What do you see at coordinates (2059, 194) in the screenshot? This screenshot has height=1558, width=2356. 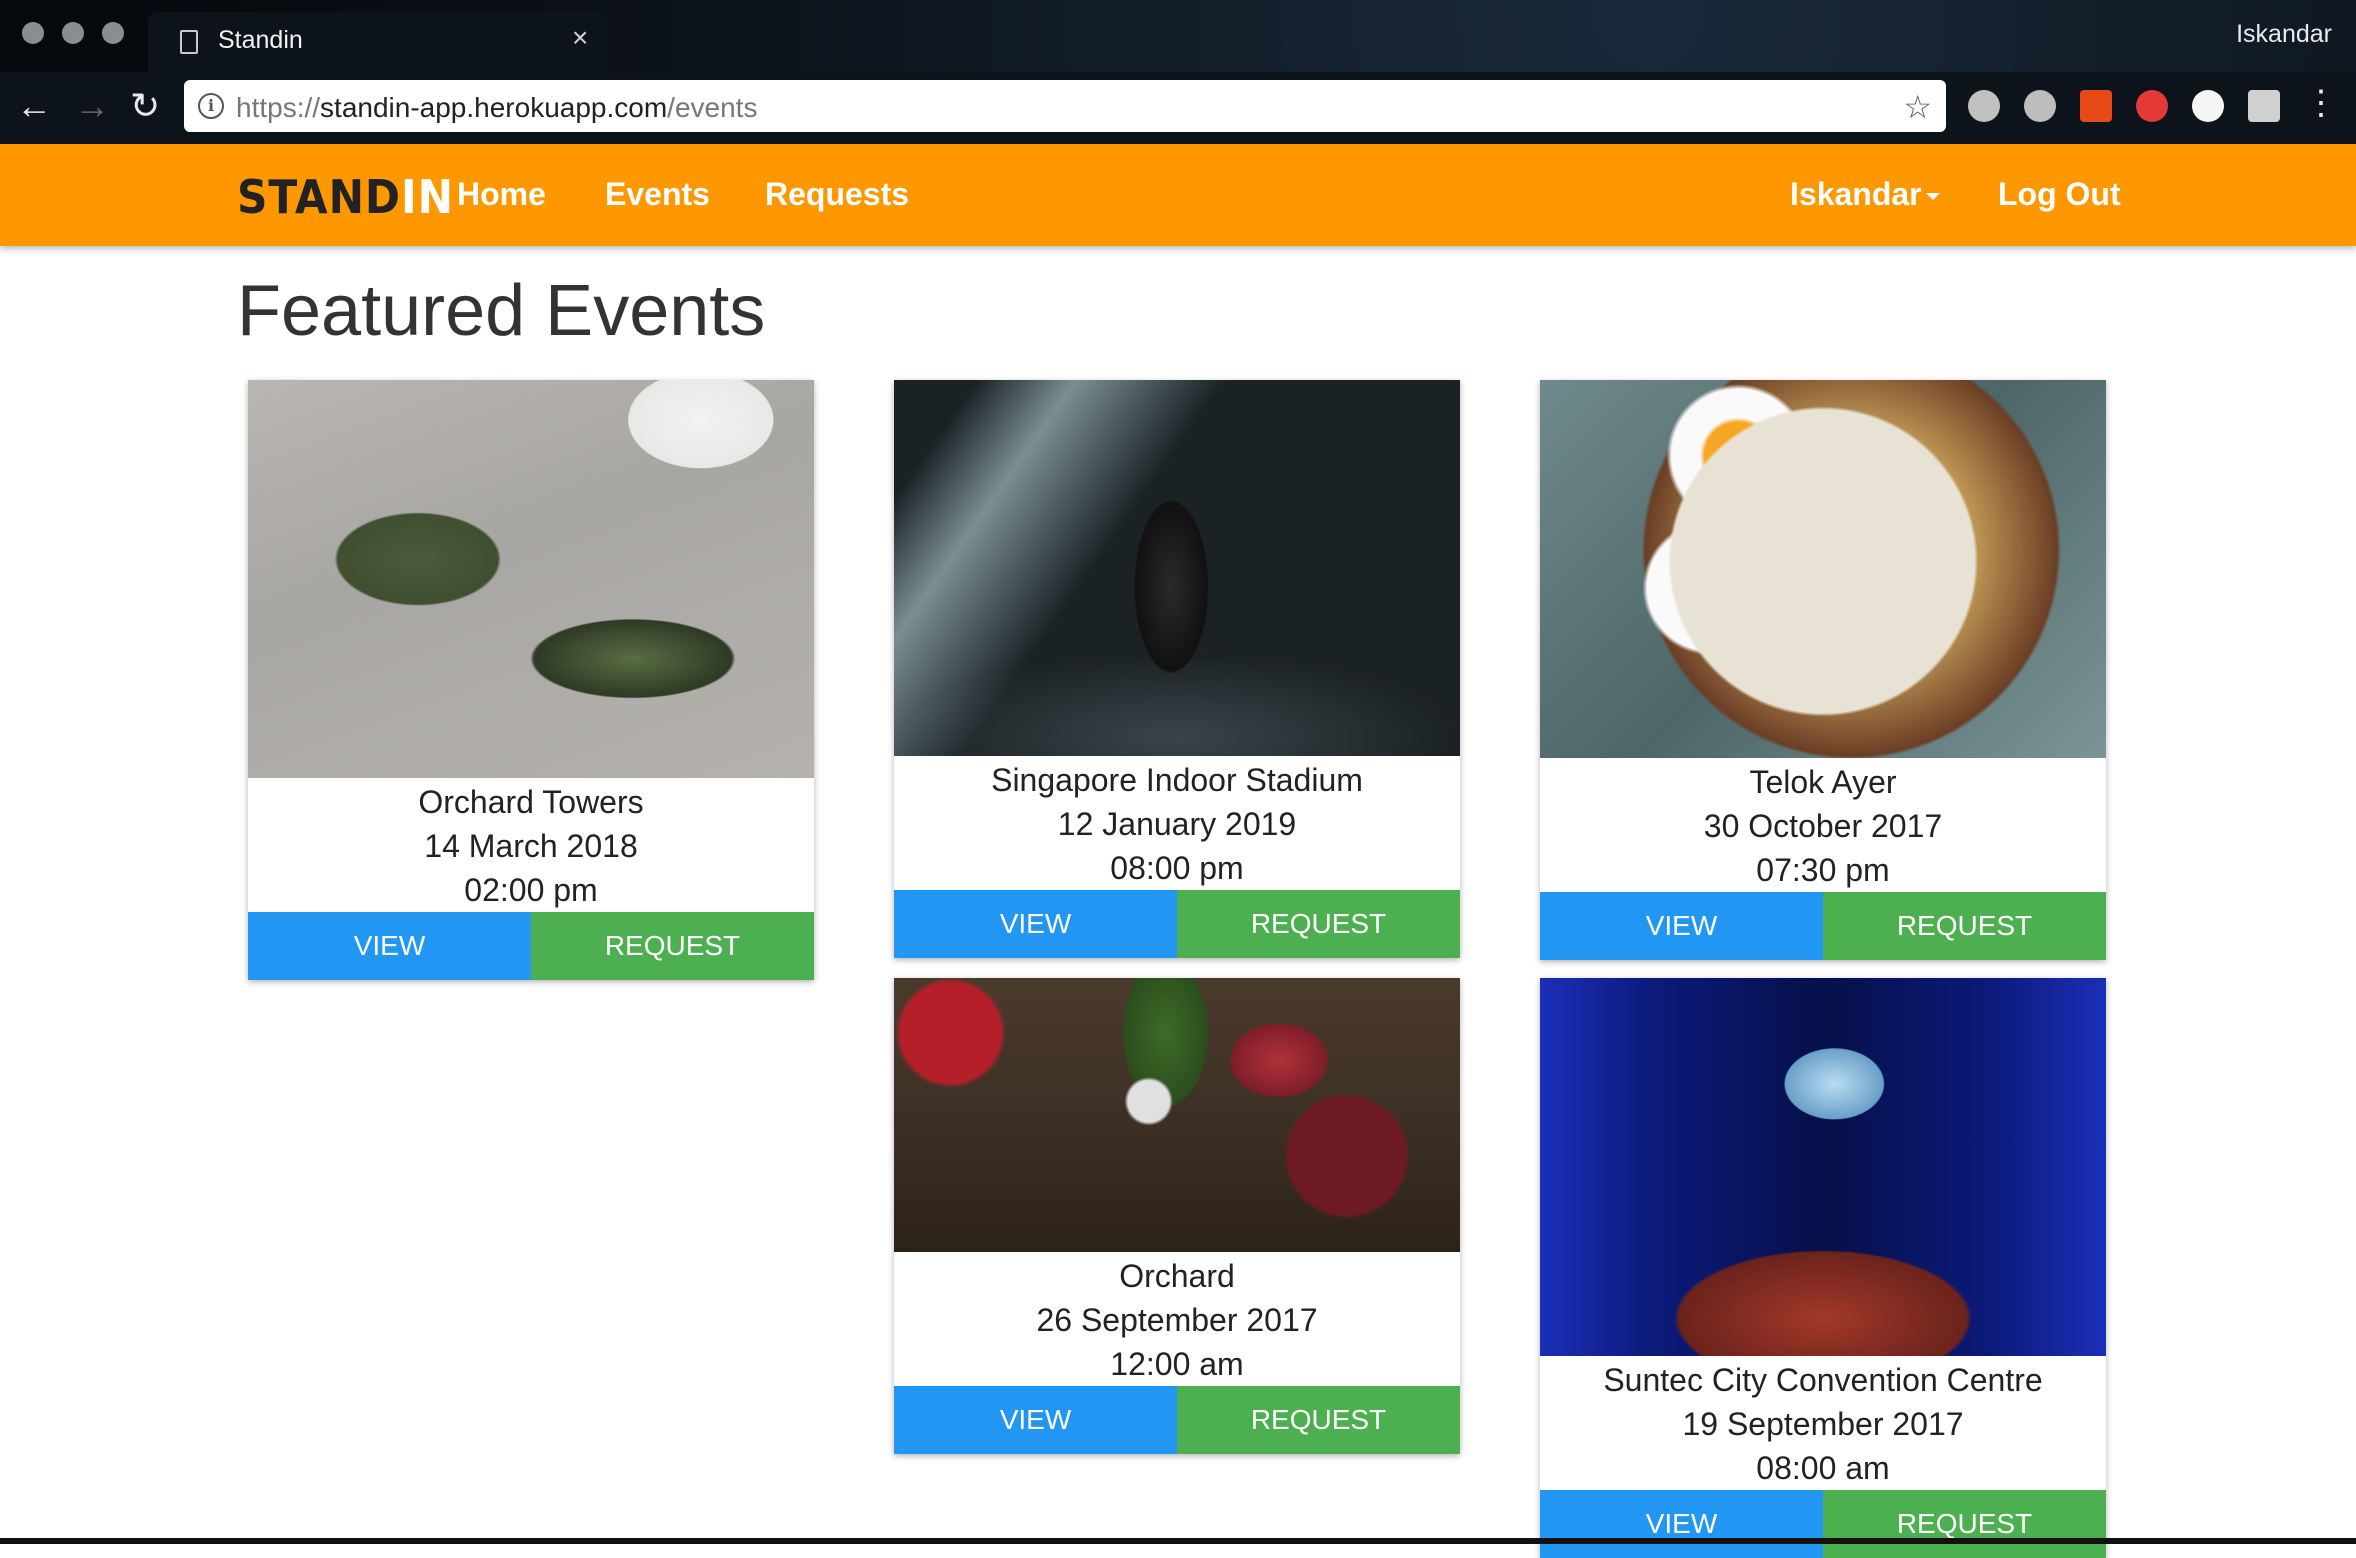 I see `nav-logout: Log Out` at bounding box center [2059, 194].